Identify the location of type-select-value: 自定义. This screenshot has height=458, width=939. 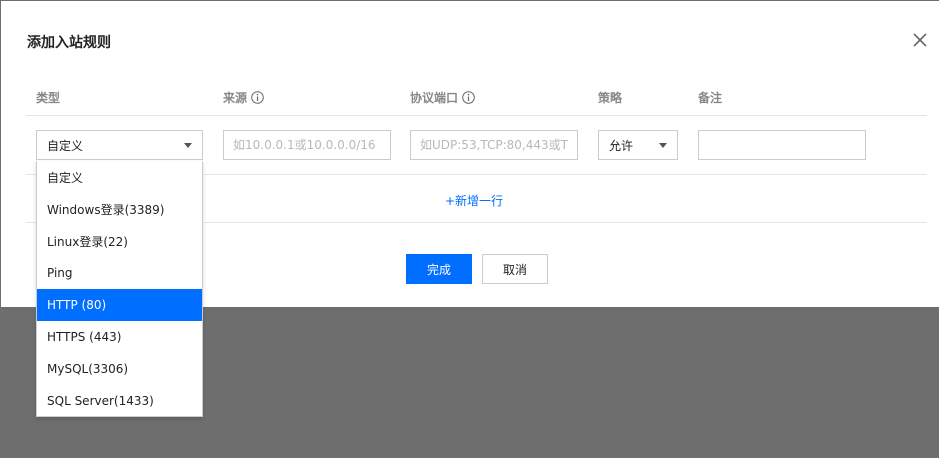
(65, 145).